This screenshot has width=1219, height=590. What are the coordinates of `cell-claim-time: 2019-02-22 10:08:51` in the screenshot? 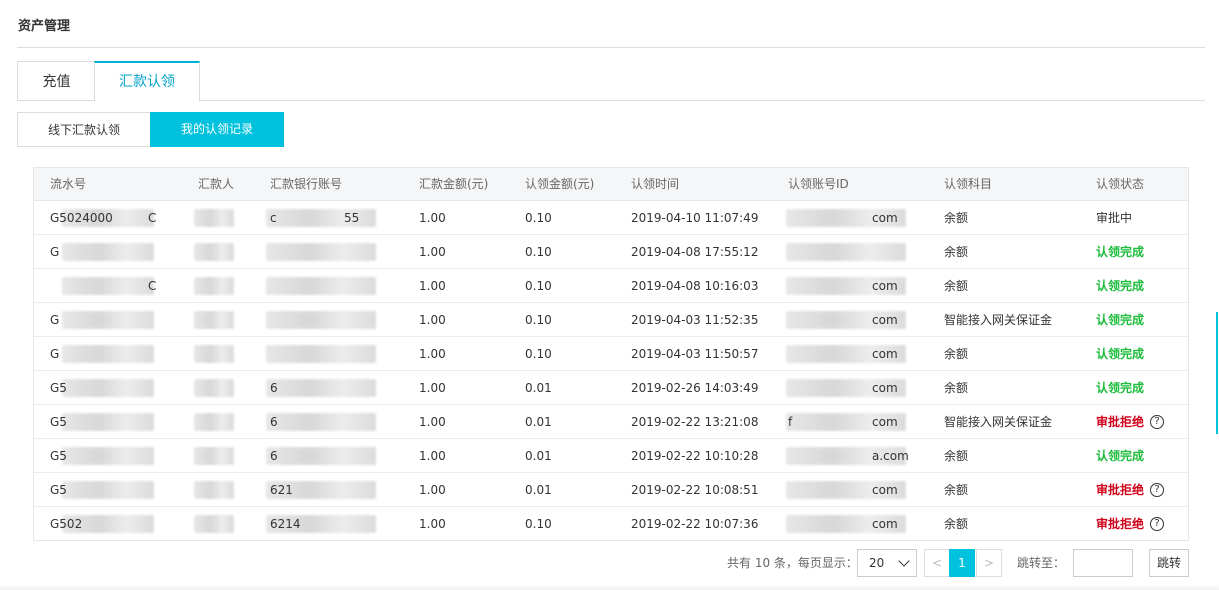 It's located at (695, 490).